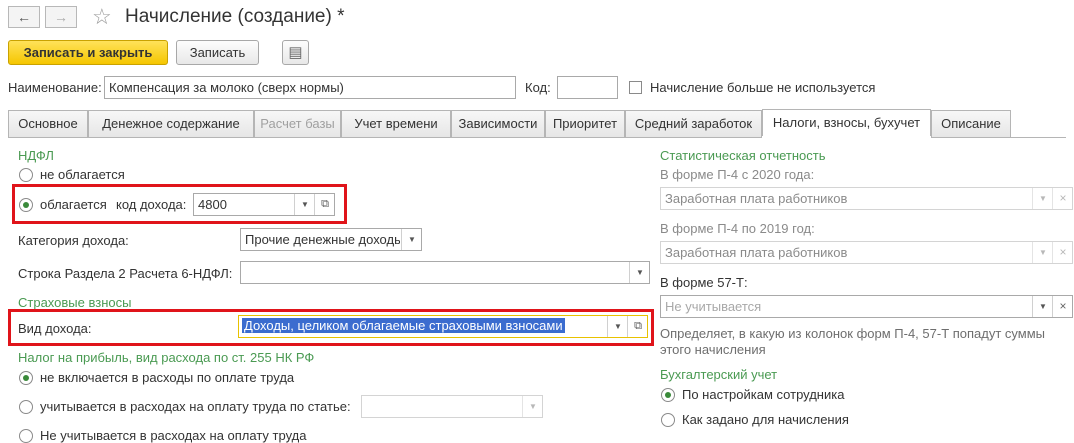 This screenshot has width=1074, height=443. I want to click on tab-base-calc: Расчет базы, so click(297, 123).